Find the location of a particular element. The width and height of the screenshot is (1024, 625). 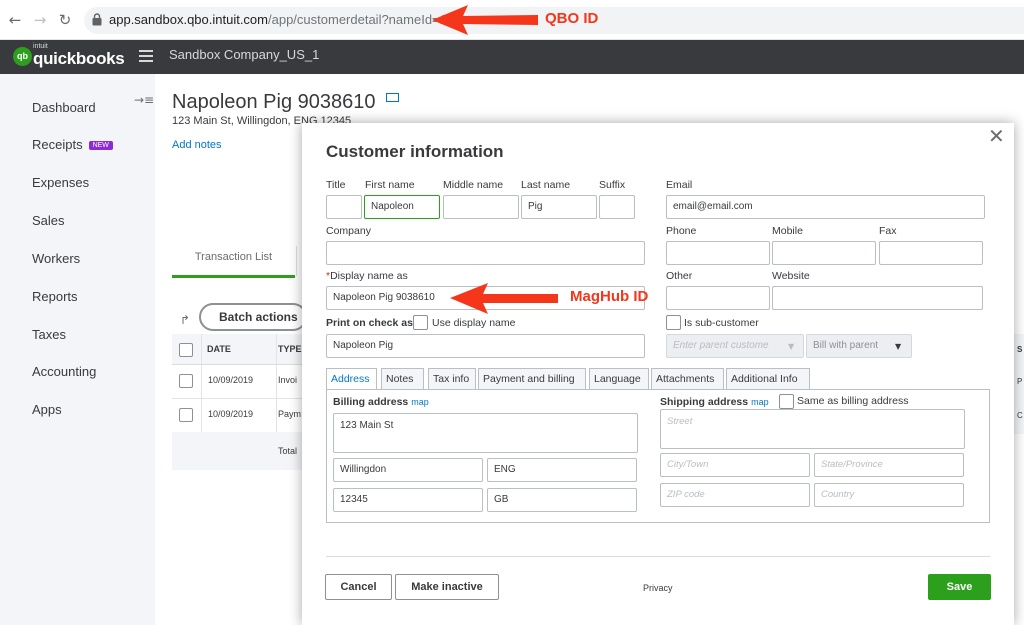

shipping-state-input: State/Province is located at coordinates (889, 465).